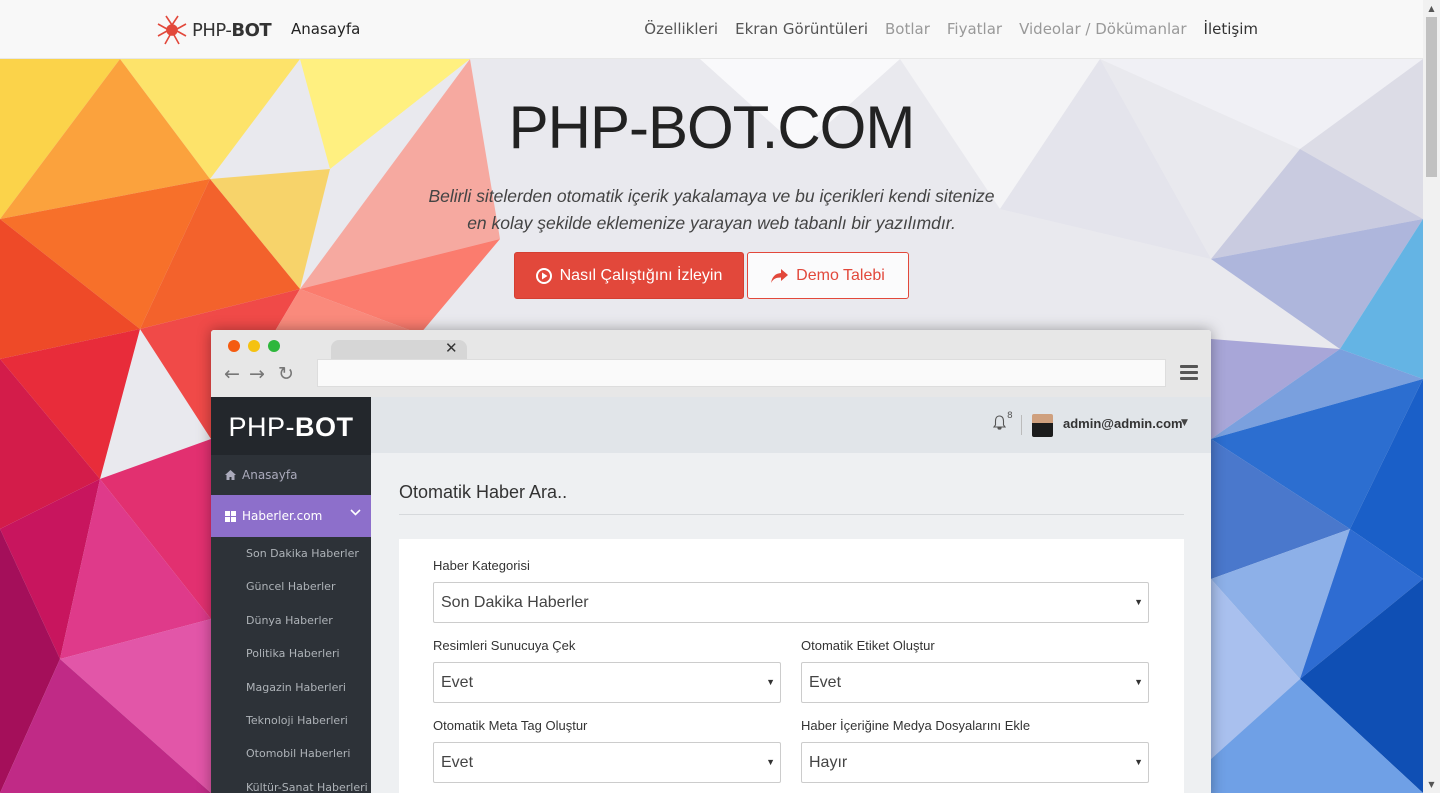  I want to click on demo-request-button: Demo Talebi, so click(828, 275).